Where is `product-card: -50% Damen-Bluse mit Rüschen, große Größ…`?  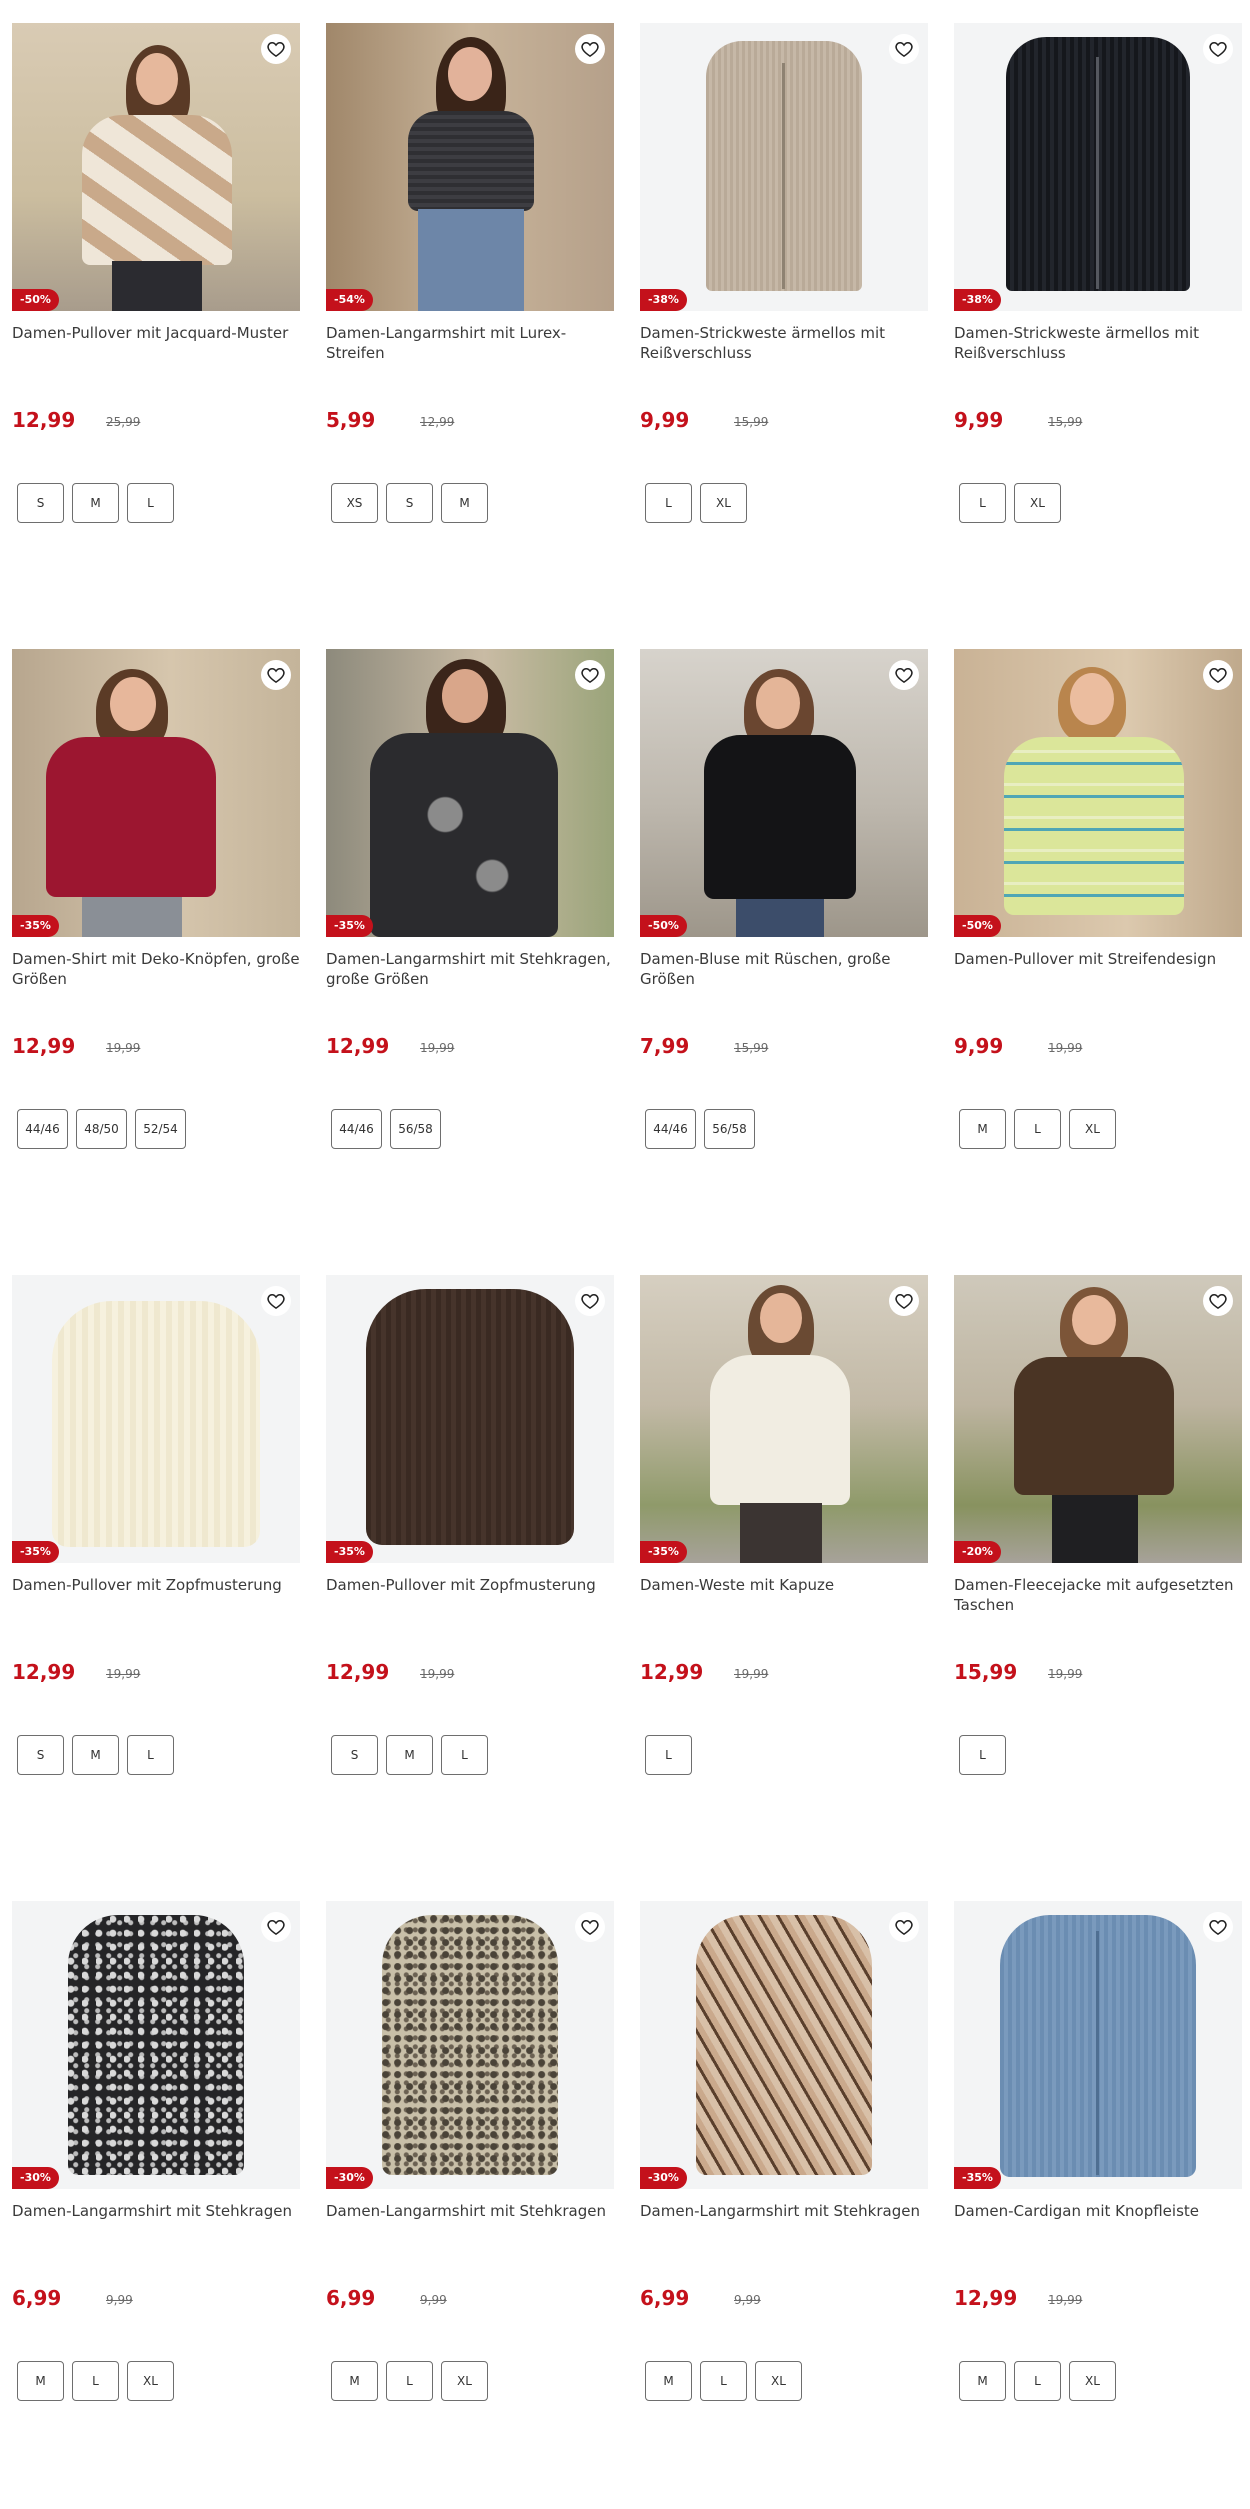 product-card: -50% Damen-Bluse mit Rüschen, große Größ… is located at coordinates (784, 929).